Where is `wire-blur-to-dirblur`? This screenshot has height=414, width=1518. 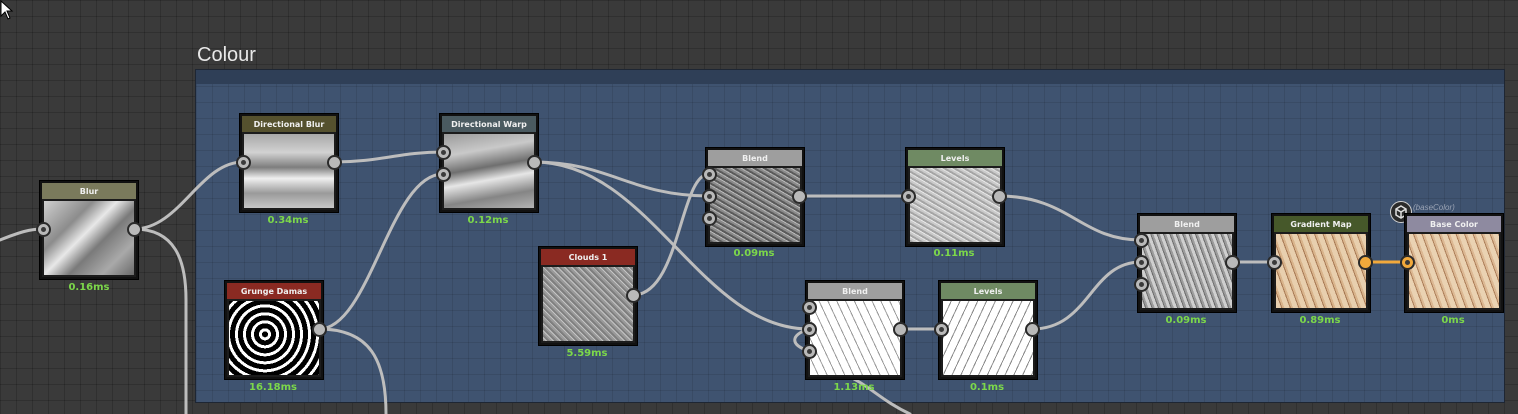
wire-blur-to-dirblur is located at coordinates (188, 195).